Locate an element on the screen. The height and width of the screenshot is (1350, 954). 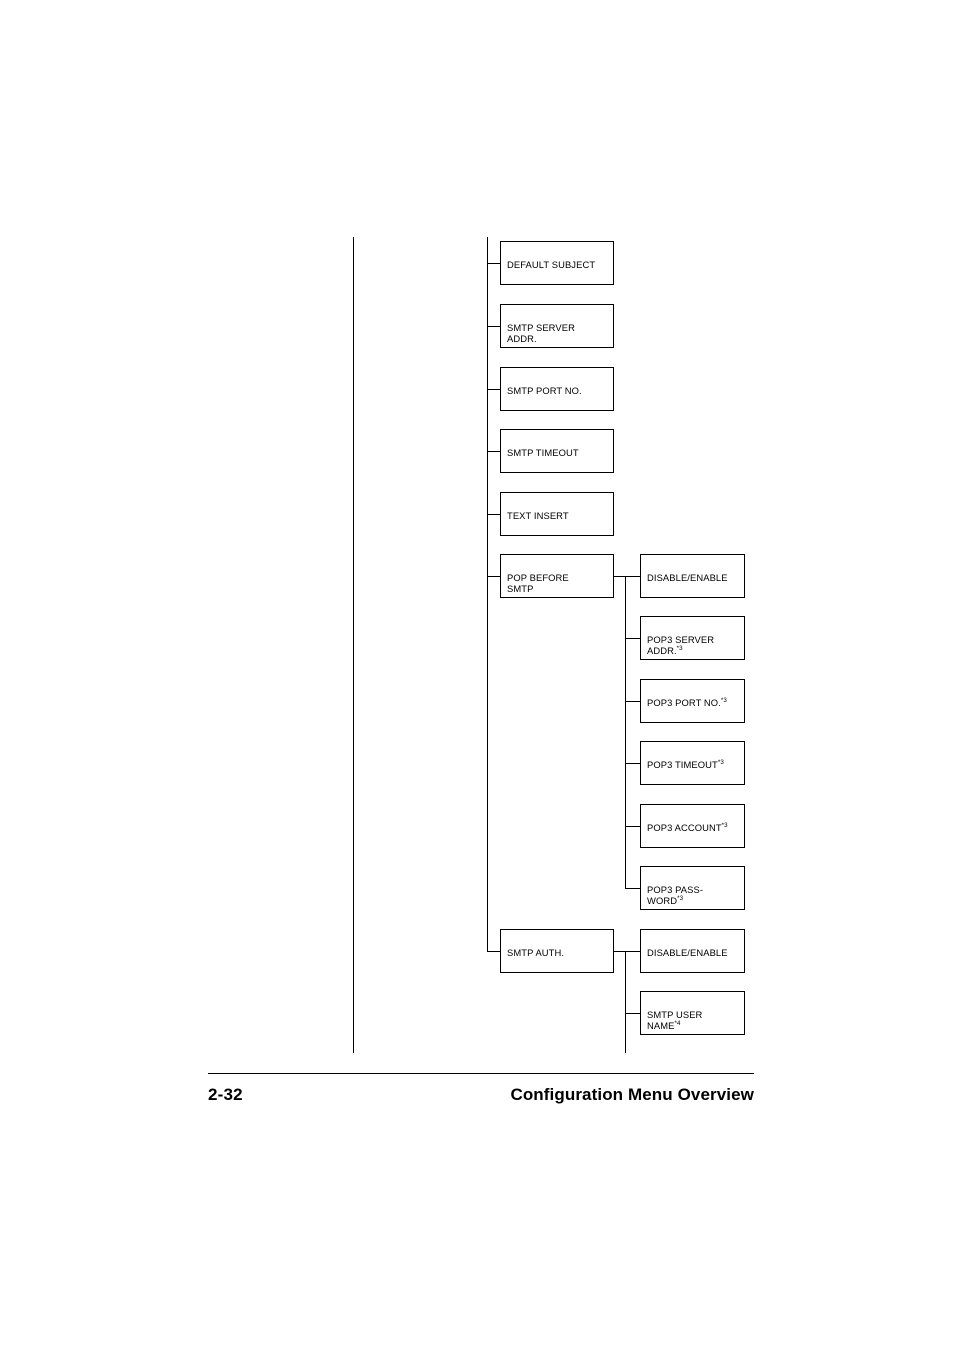
node-smtp-server-addr: SMTP SERVER ADDR. is located at coordinates (557, 326).